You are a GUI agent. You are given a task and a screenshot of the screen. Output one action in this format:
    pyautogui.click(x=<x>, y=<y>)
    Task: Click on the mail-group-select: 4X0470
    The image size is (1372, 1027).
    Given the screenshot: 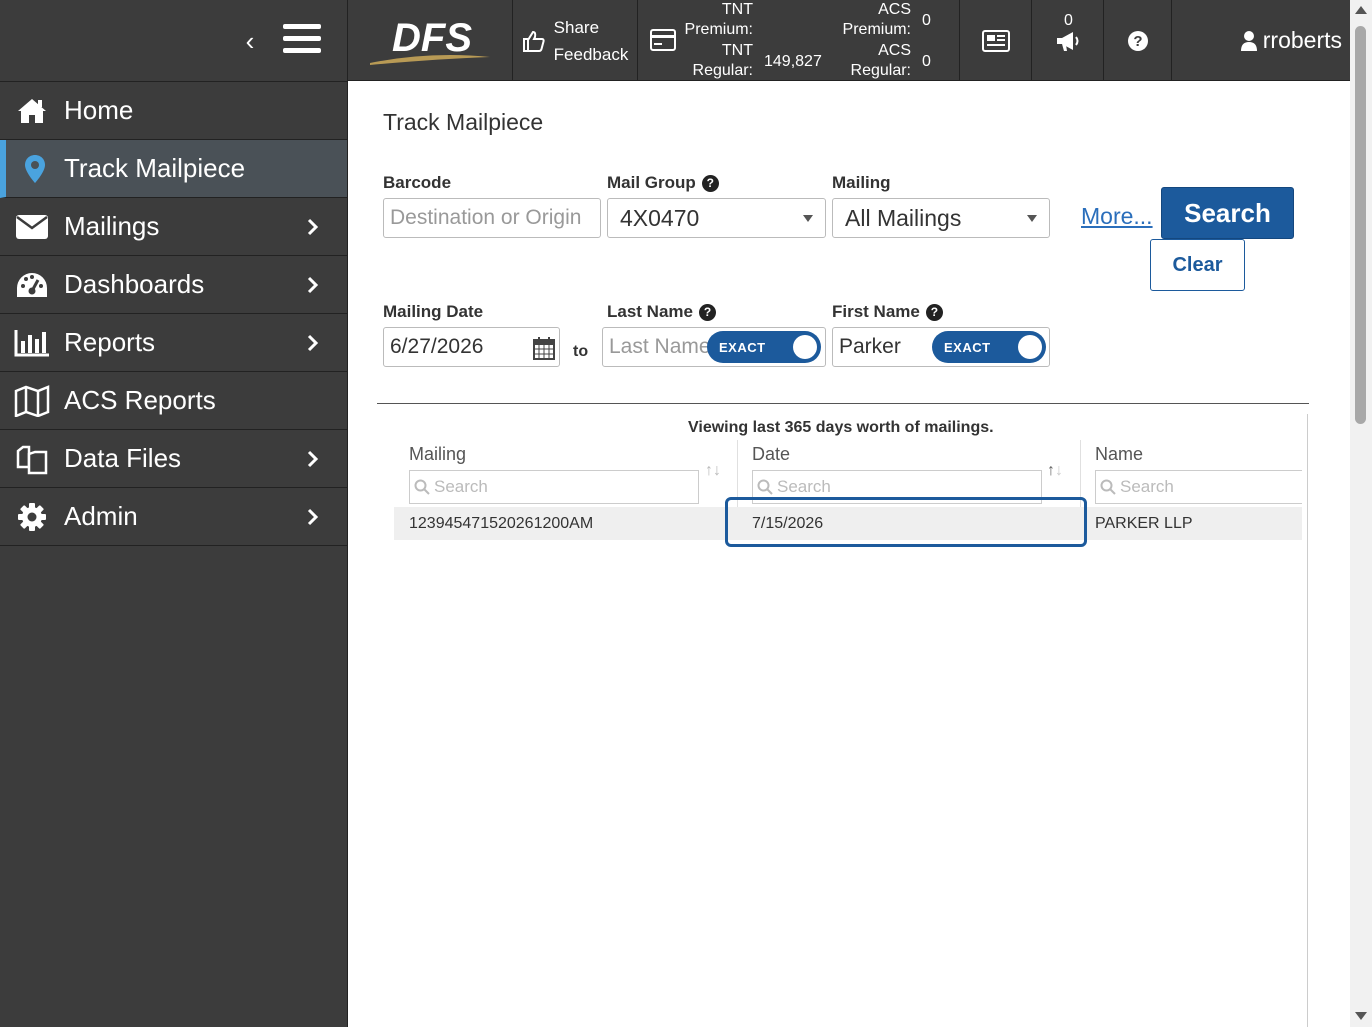 What is the action you would take?
    pyautogui.click(x=716, y=218)
    